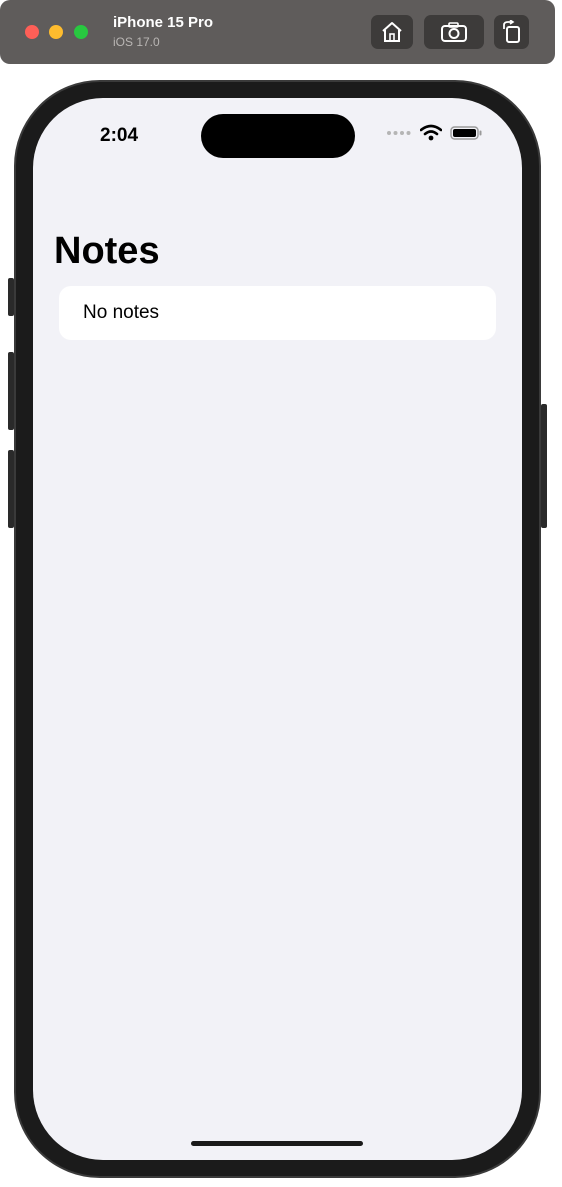 Image resolution: width=562 pixels, height=1187 pixels. What do you see at coordinates (81, 32) in the screenshot?
I see `zoom-window-button` at bounding box center [81, 32].